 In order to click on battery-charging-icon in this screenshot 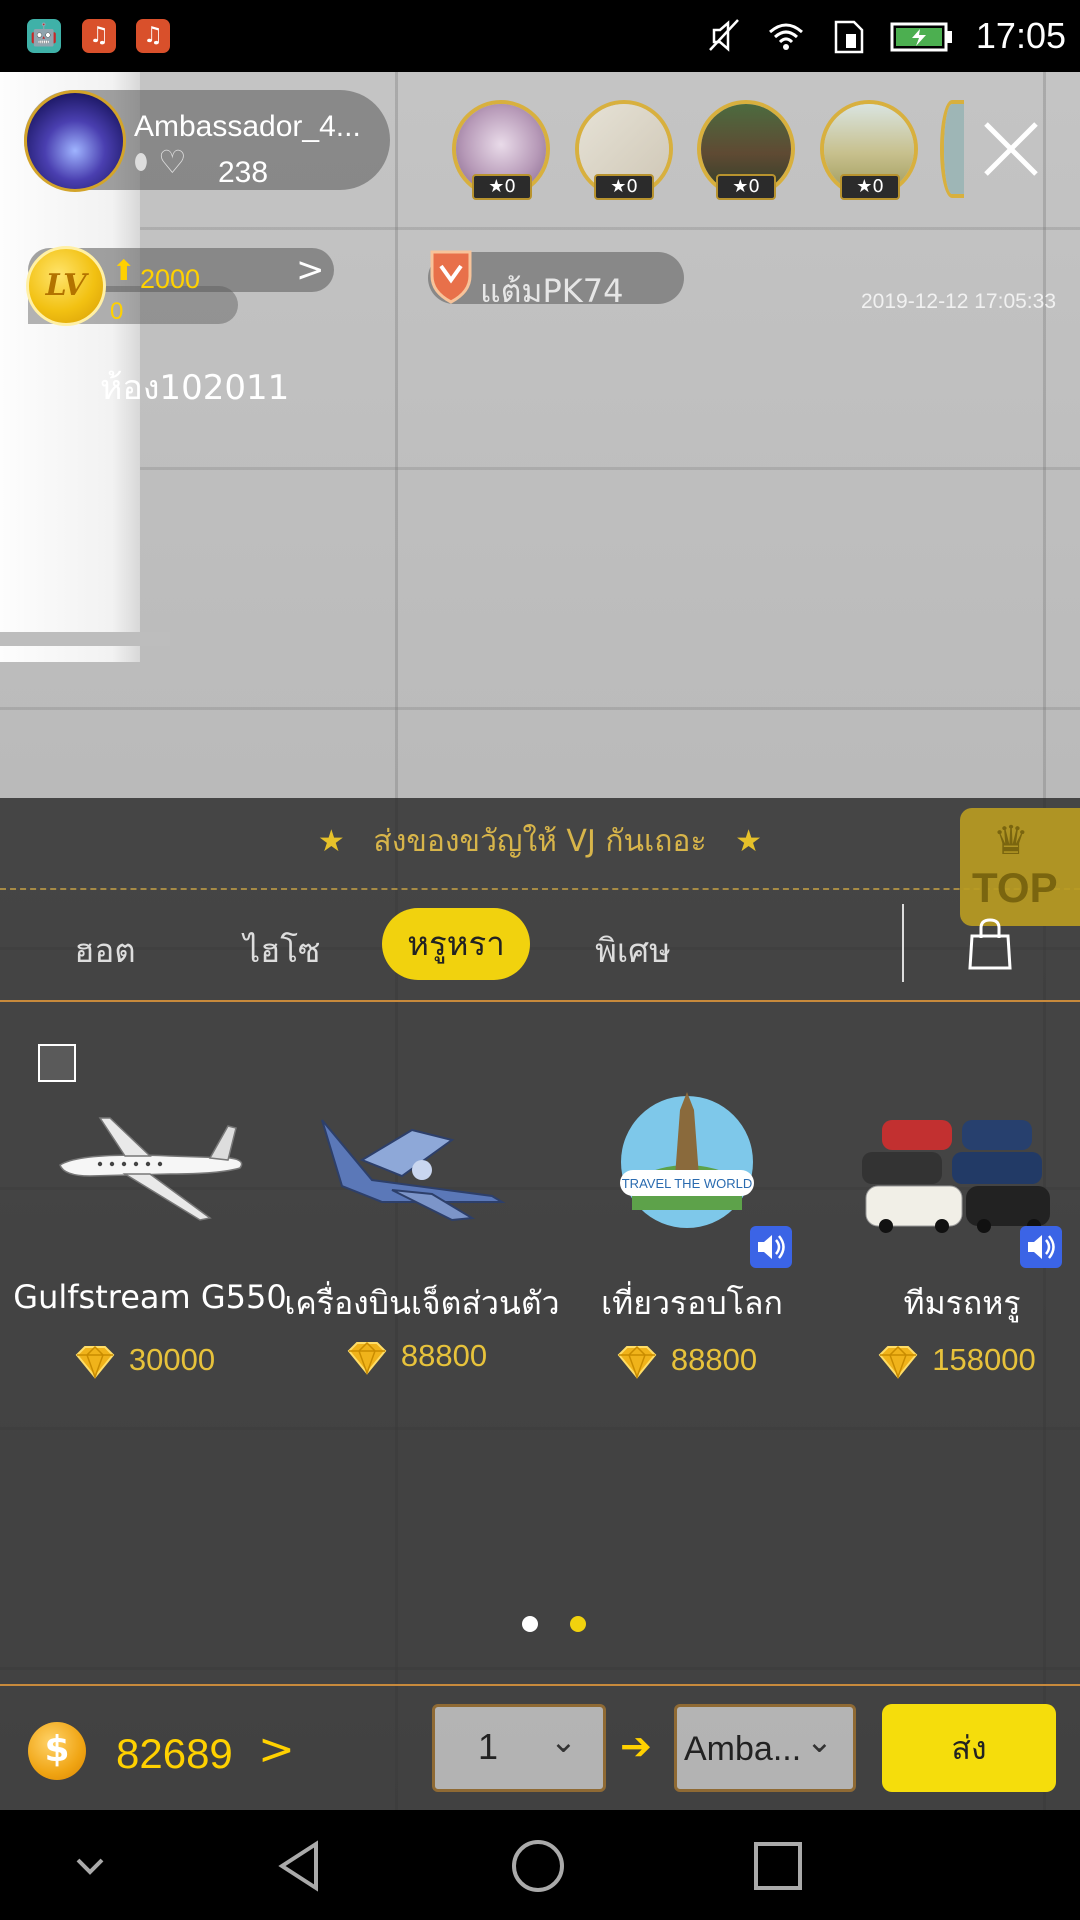, I will do `click(921, 37)`.